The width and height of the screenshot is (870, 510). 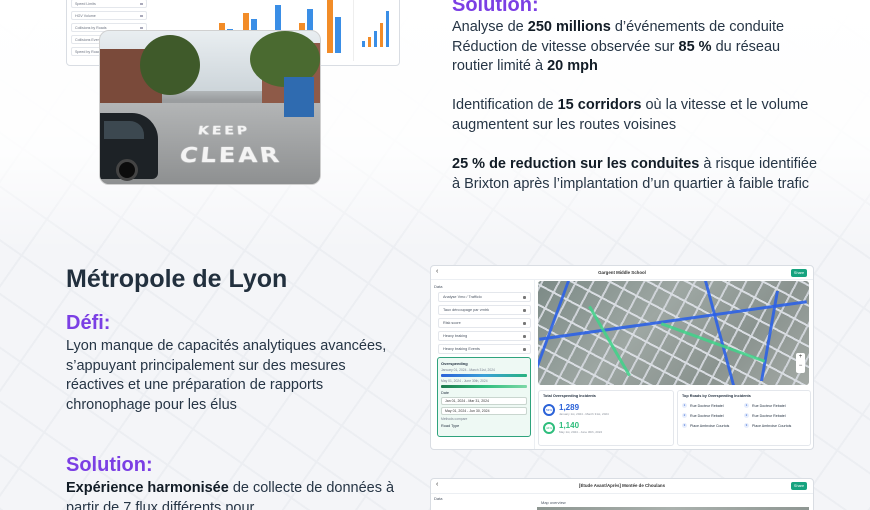 I want to click on methods-compare-label: Methods compare, so click(x=454, y=419).